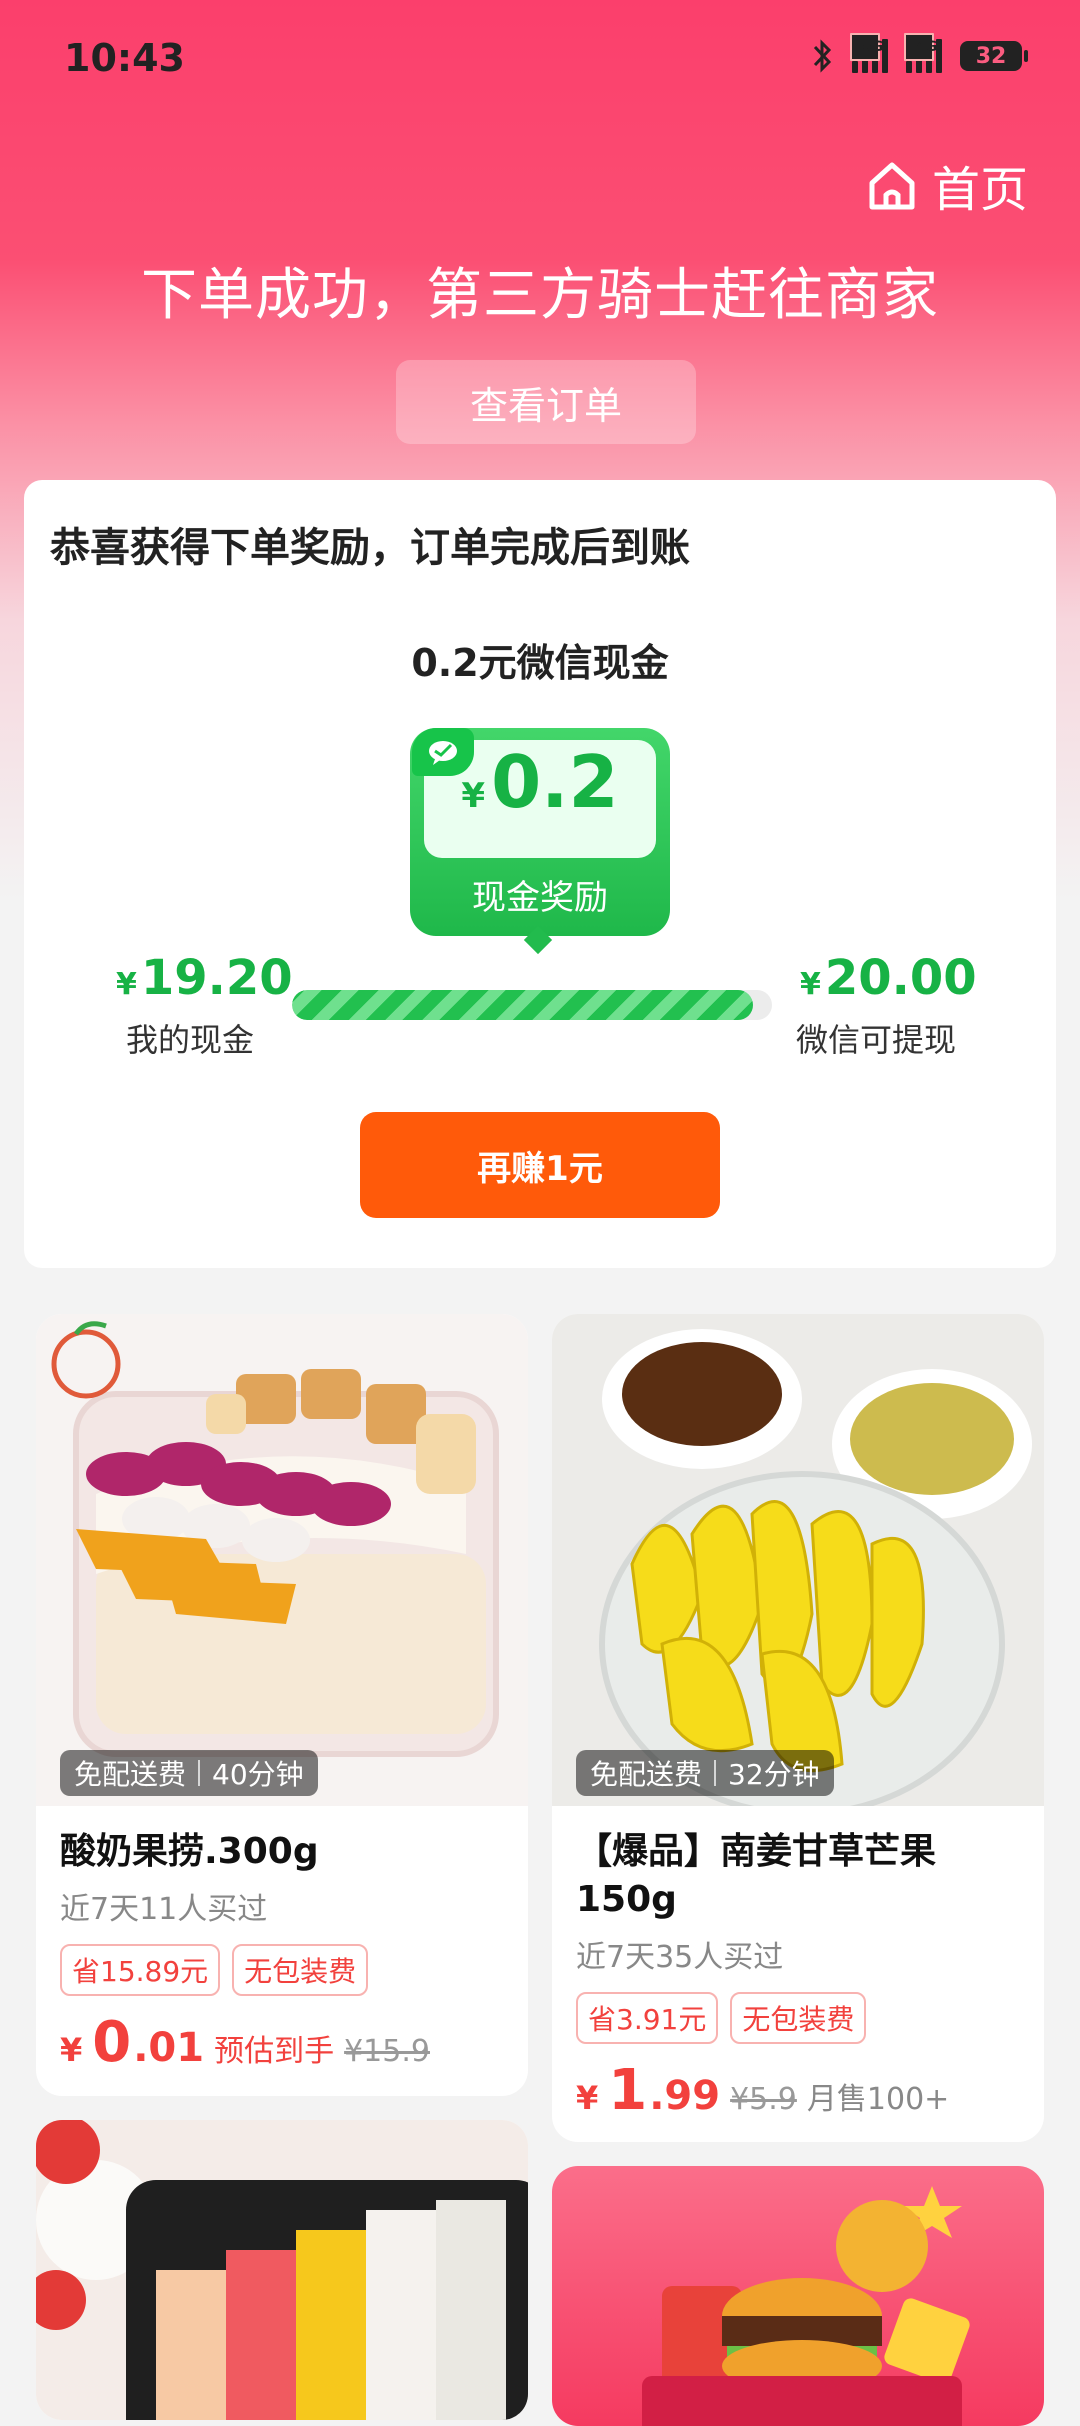  I want to click on delivery-eta: 32分钟, so click(774, 1774).